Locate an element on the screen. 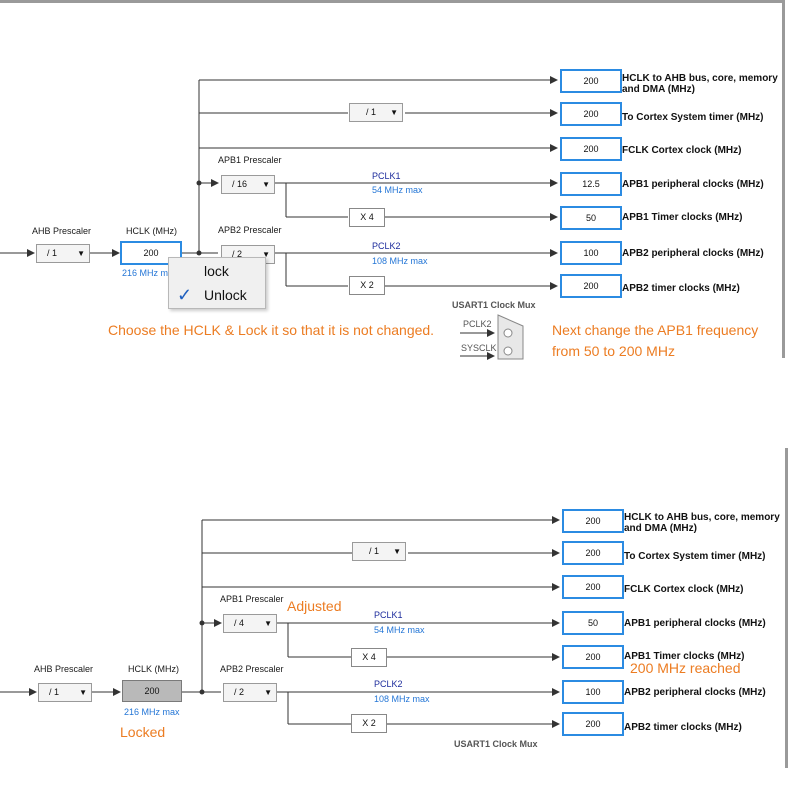 Image resolution: width=800 pixels, height=800 pixels. lock-context-menu: lock ✓ Unlock is located at coordinates (217, 283).